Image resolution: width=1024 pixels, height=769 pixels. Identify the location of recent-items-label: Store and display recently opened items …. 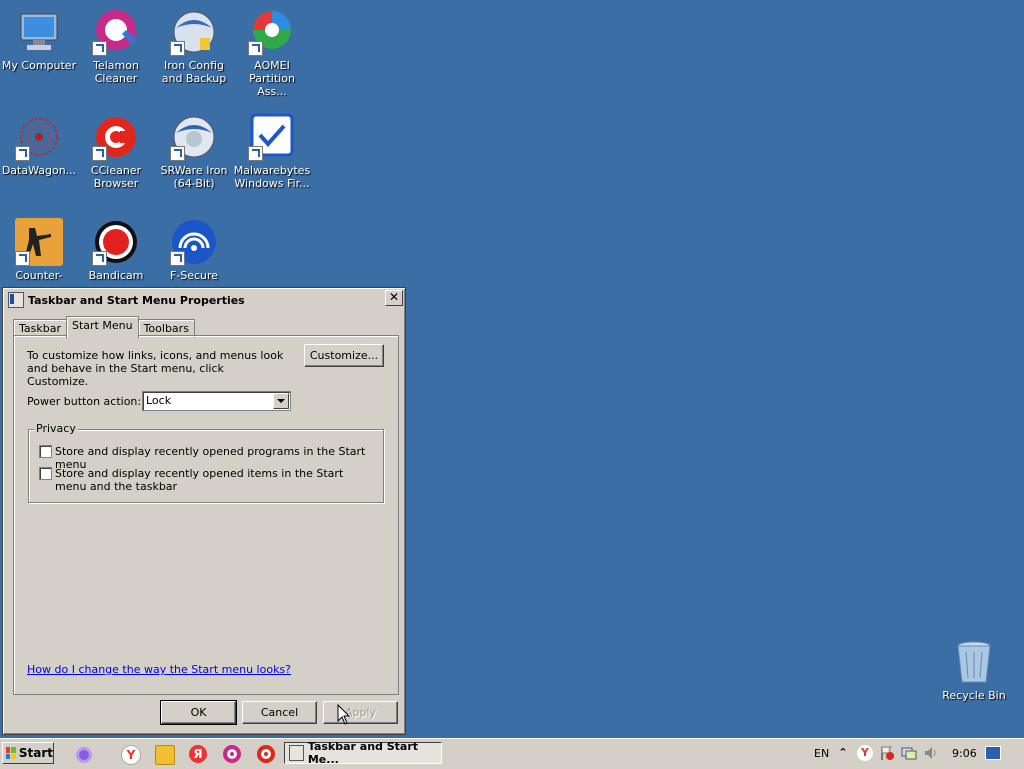
(210, 480).